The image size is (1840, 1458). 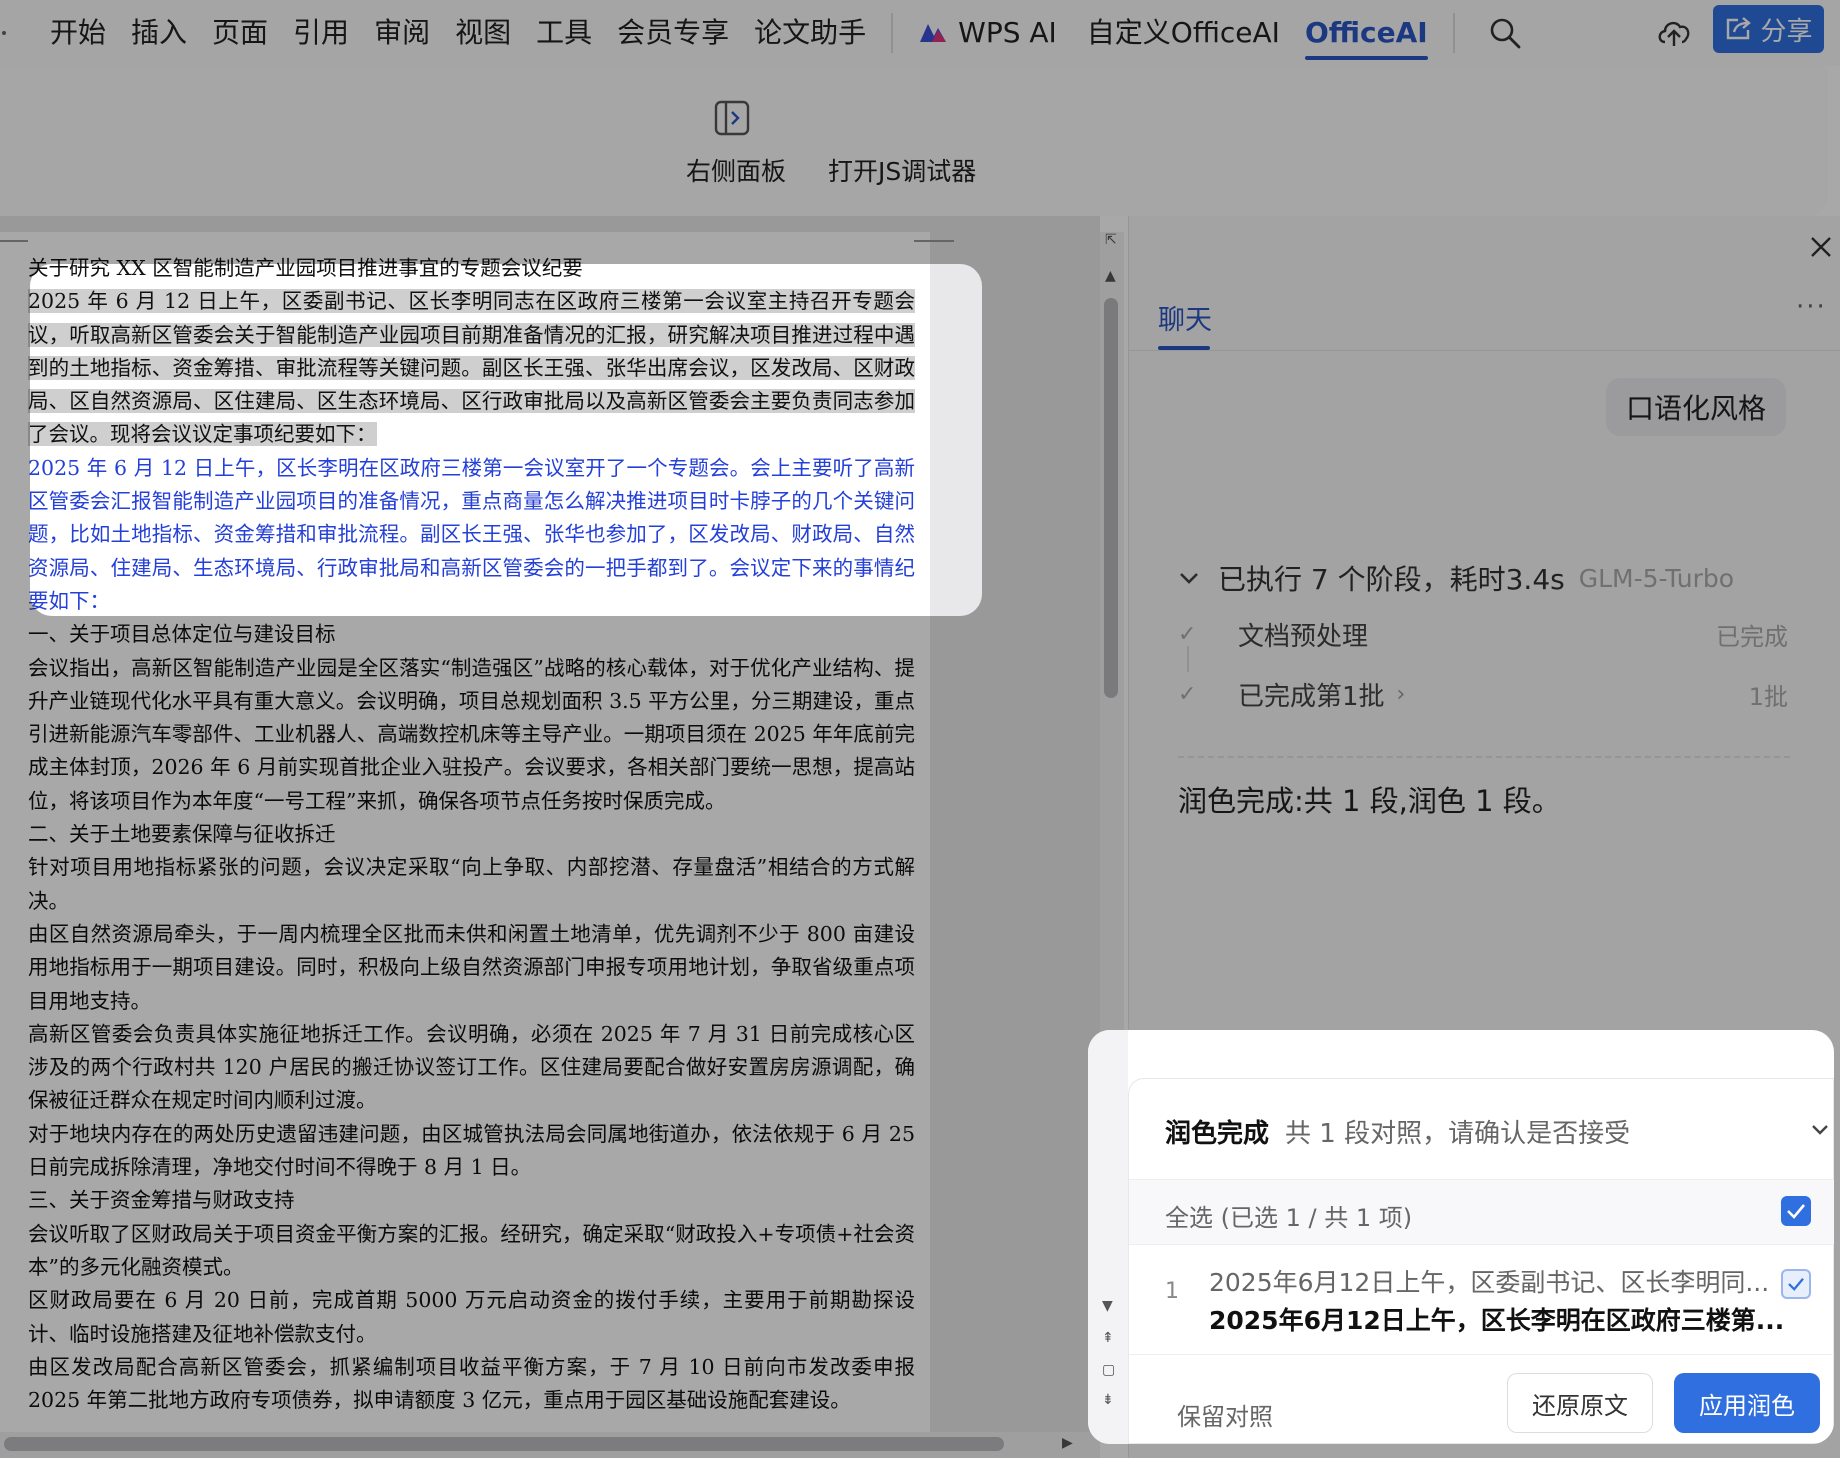 I want to click on select-all-row: 全选 (已选 1 / 共 1 项), so click(x=1481, y=1212).